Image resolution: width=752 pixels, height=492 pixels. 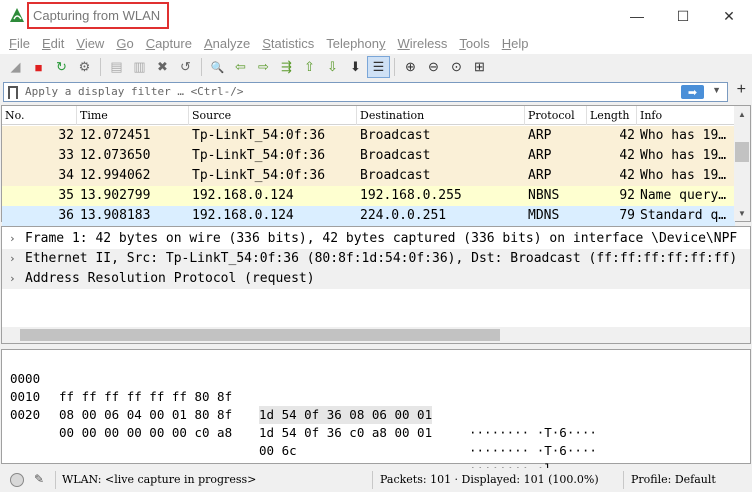 I want to click on column-header-destination: Destination, so click(x=441, y=115).